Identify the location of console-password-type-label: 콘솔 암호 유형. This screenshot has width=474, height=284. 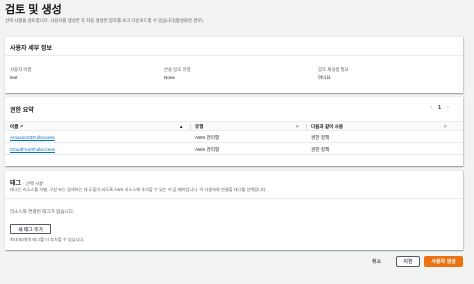
(177, 69).